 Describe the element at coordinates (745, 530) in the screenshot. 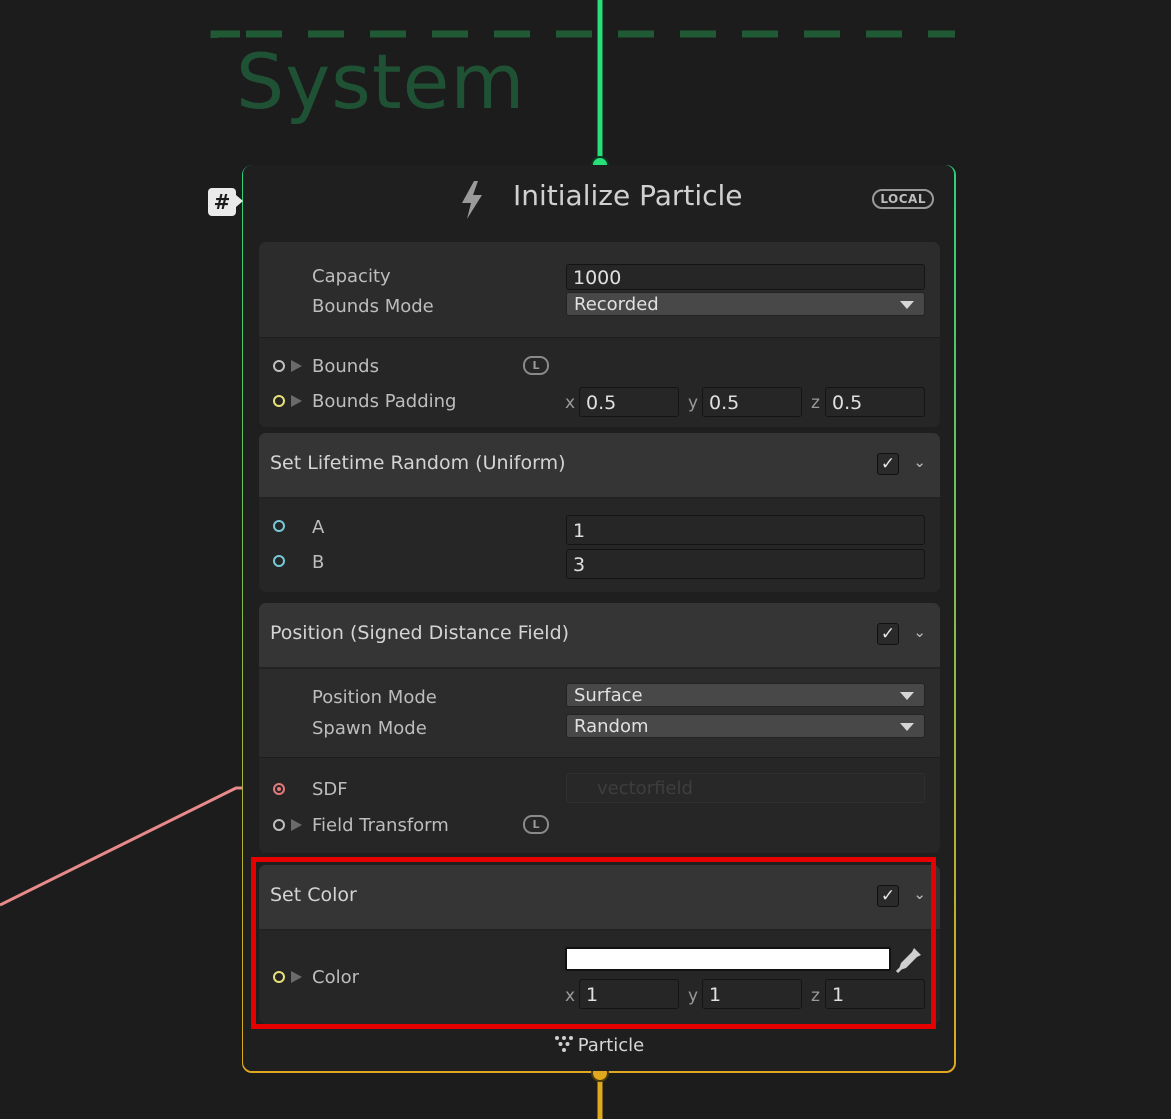

I see `a-field: 1` at that location.